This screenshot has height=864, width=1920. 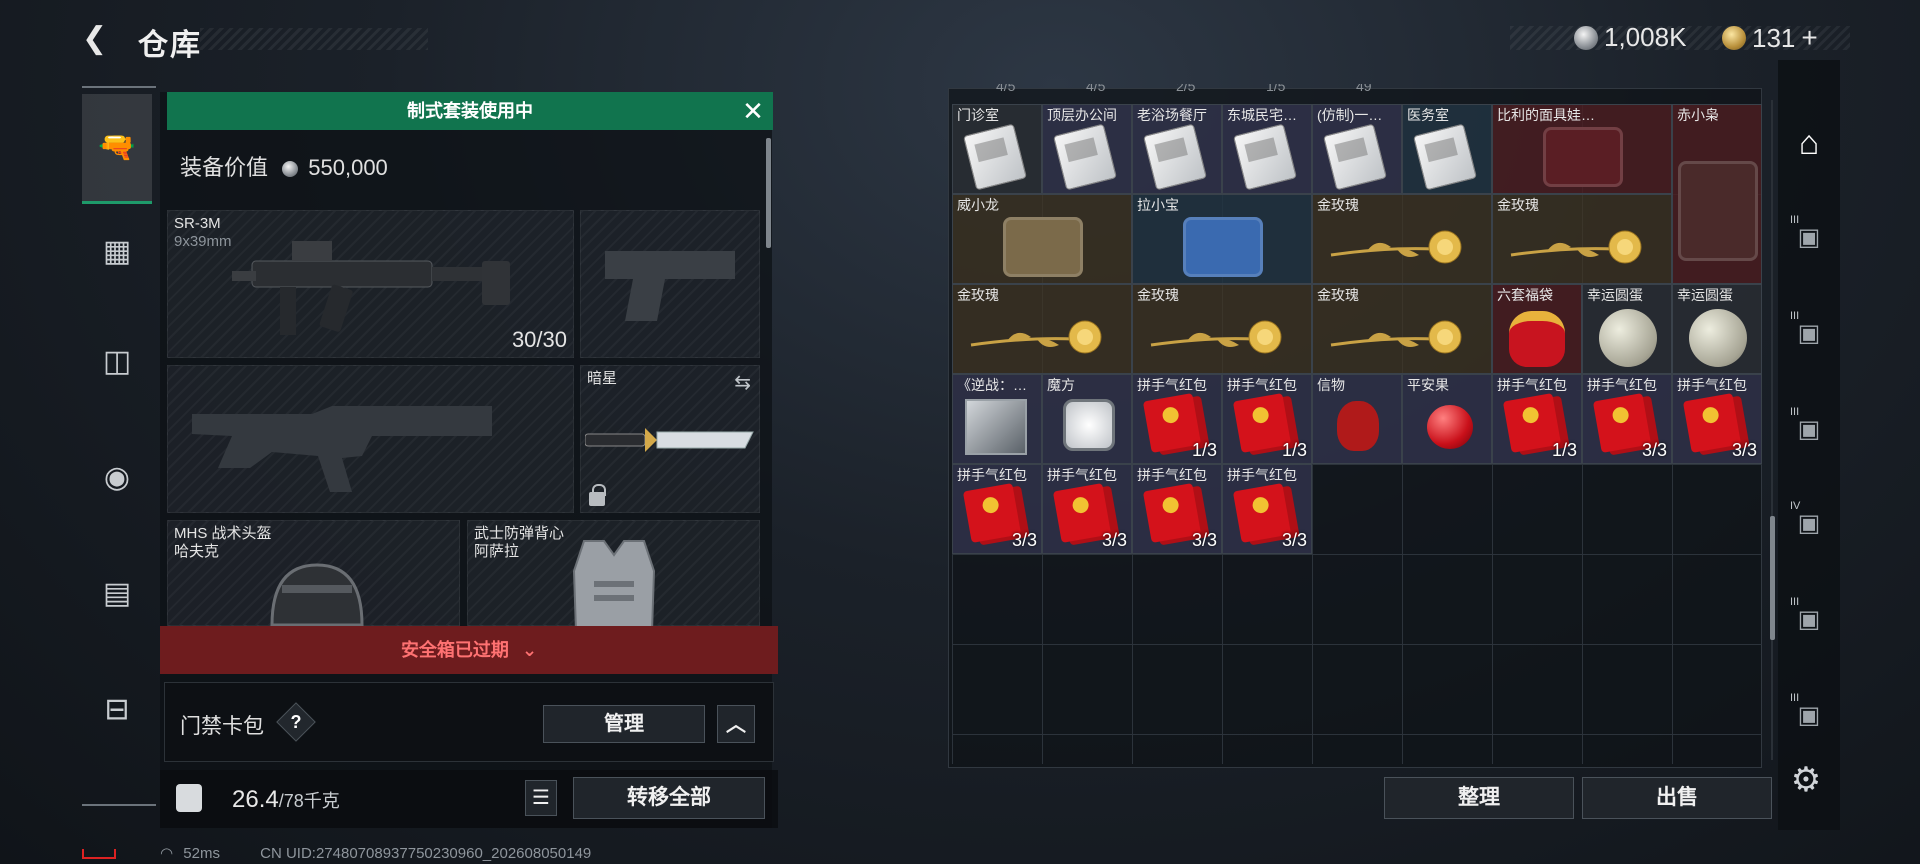 What do you see at coordinates (624, 724) in the screenshot?
I see `manage-button: 管理` at bounding box center [624, 724].